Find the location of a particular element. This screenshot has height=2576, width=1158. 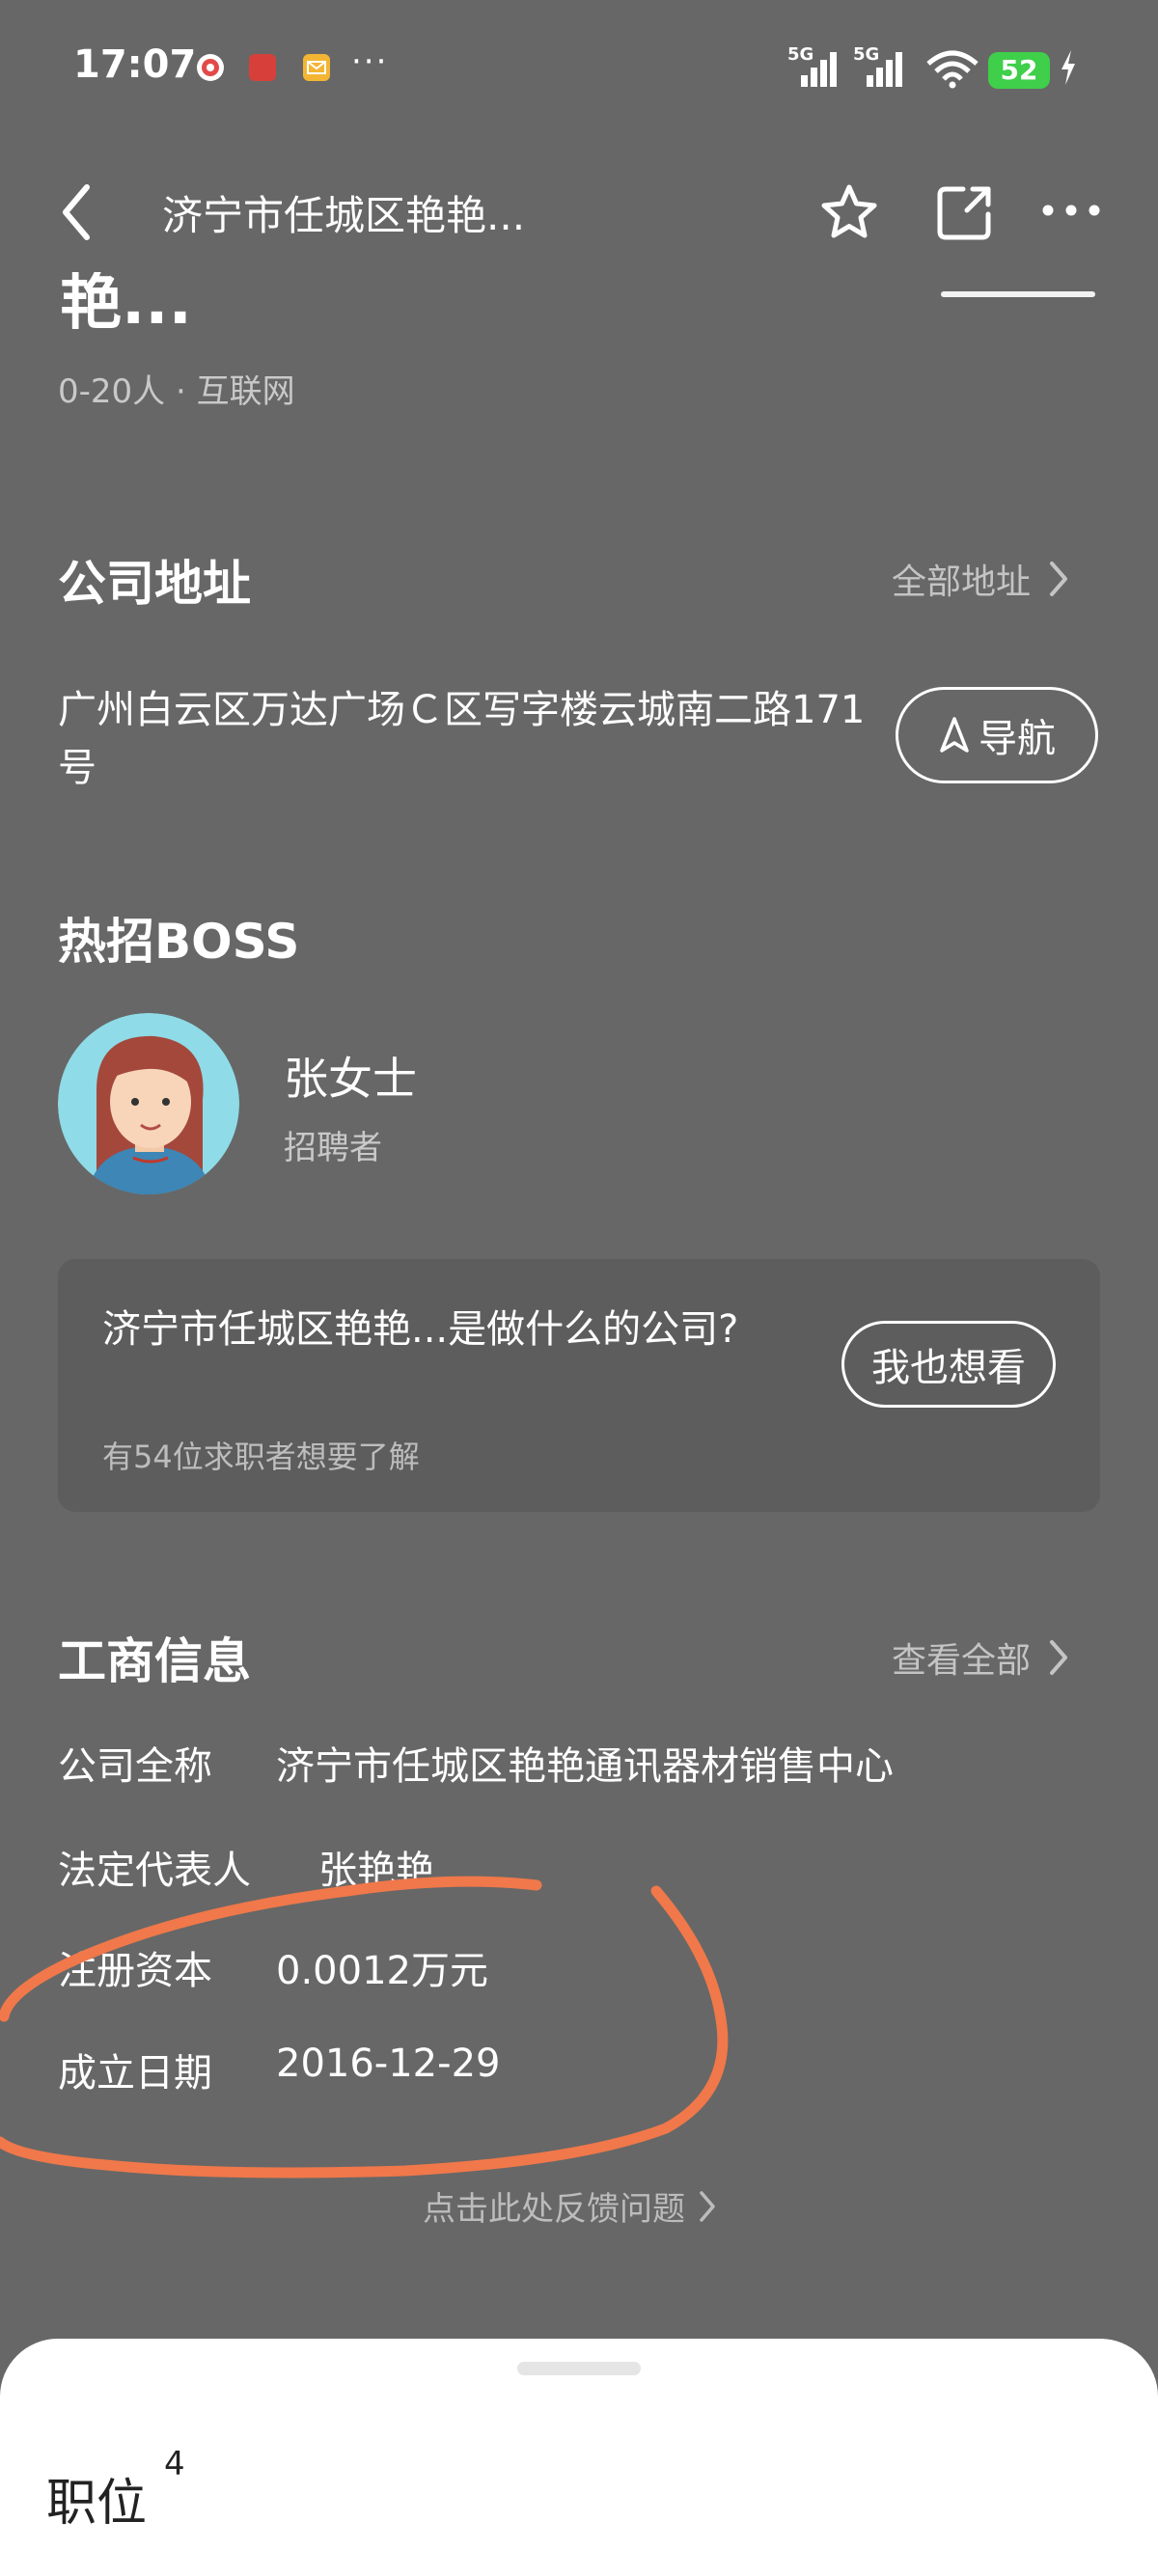

question-subtext: 有54位求职者想要了解 is located at coordinates (261, 1457).